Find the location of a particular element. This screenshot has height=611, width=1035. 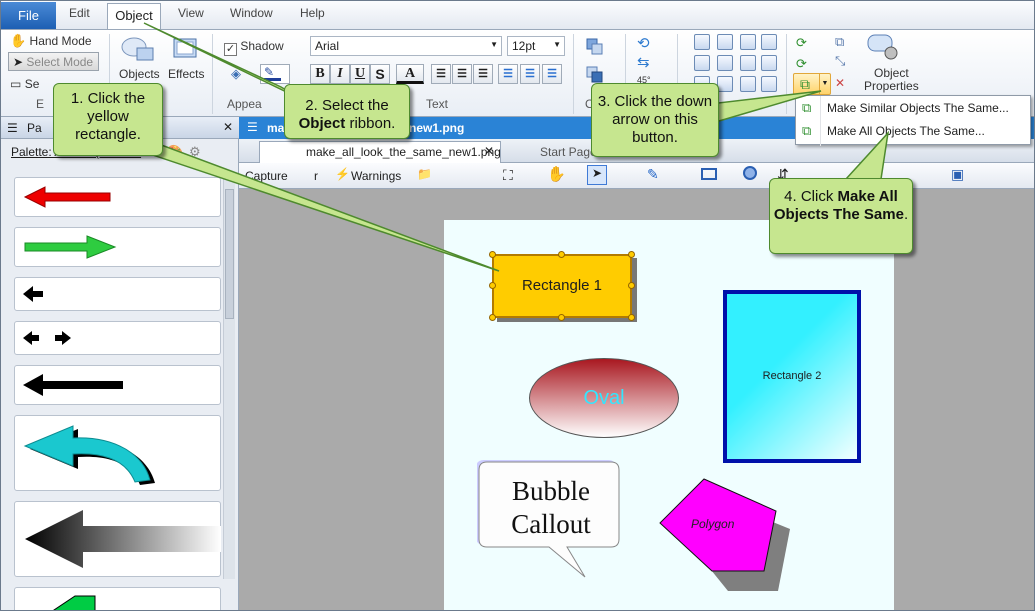

callout-step-2-text: 2. Select the Object ribbon. is located at coordinates (347, 115).